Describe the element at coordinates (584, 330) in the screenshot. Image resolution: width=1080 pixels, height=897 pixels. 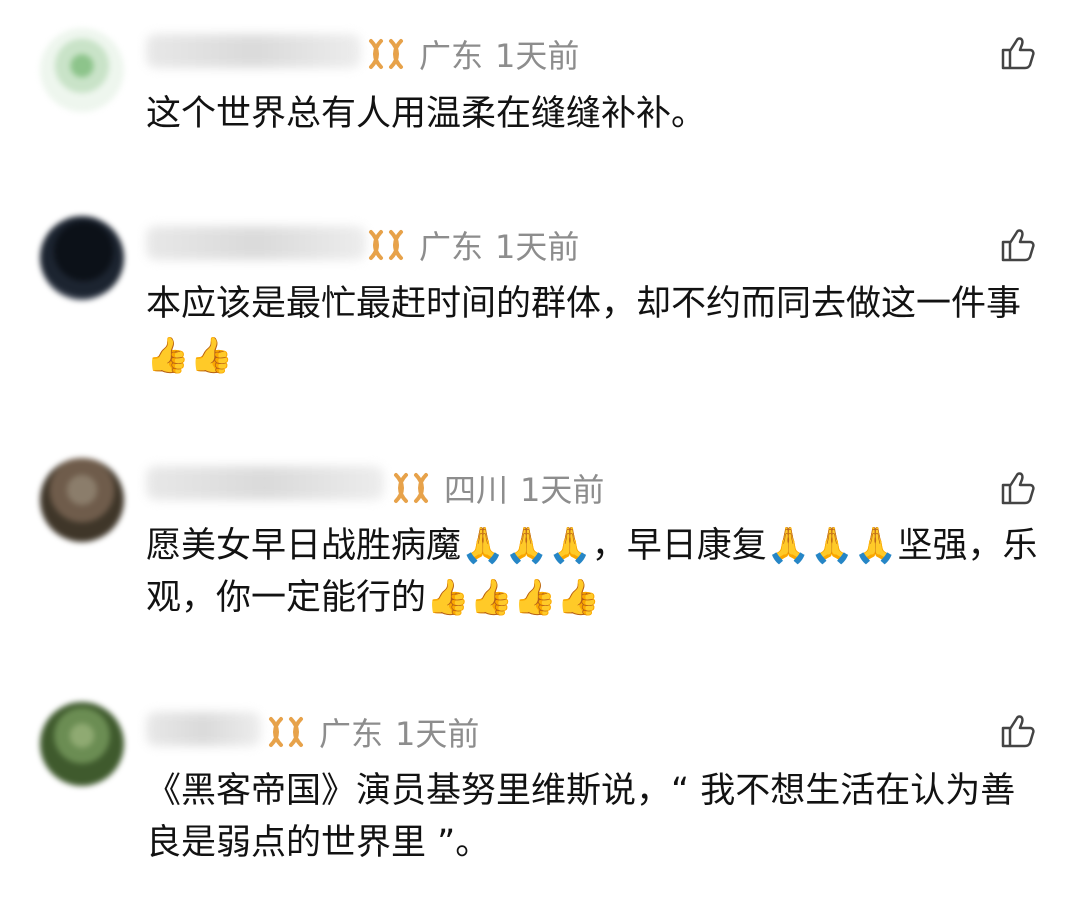
I see `comment-text: 本应该是最忙最赶时间的群体，却不约而同去做这一件事👍👍` at that location.